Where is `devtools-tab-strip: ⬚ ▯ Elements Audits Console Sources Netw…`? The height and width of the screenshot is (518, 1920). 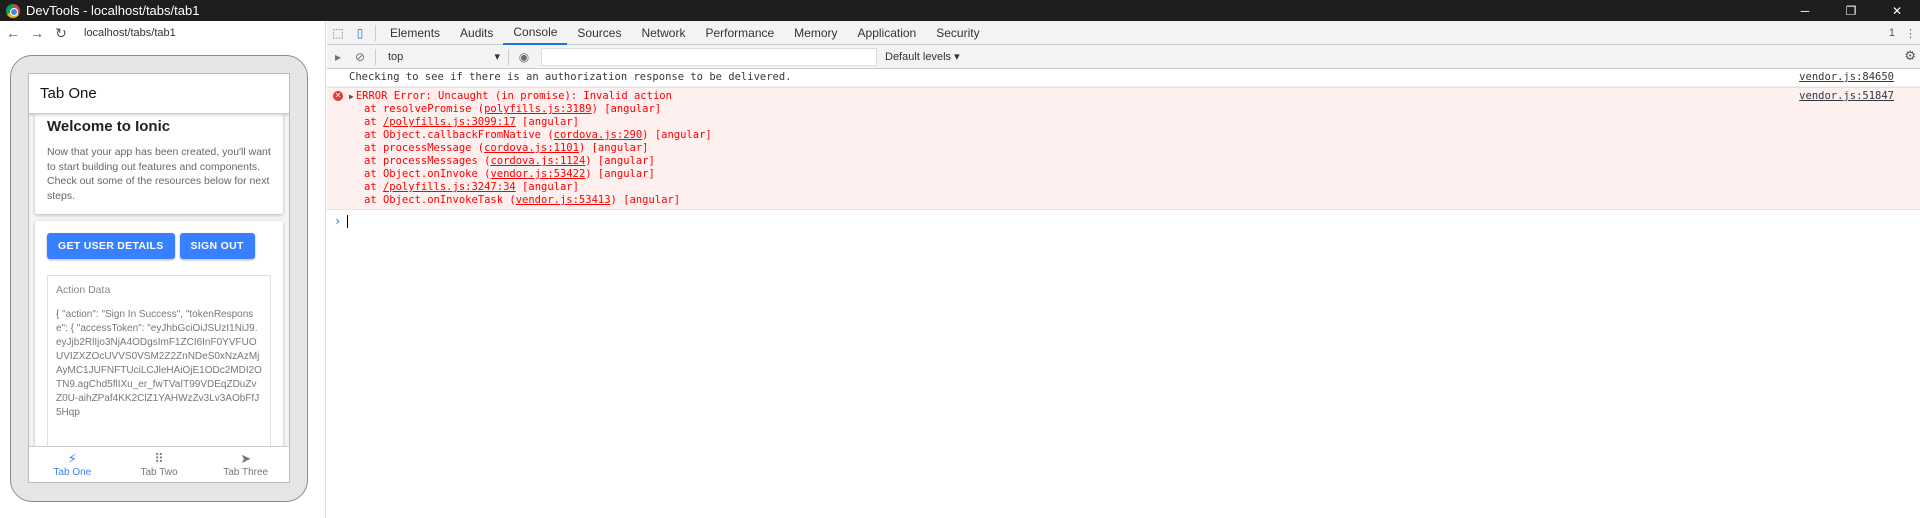
devtools-tab-strip: ⬚ ▯ Elements Audits Console Sources Netw… is located at coordinates (1123, 33).